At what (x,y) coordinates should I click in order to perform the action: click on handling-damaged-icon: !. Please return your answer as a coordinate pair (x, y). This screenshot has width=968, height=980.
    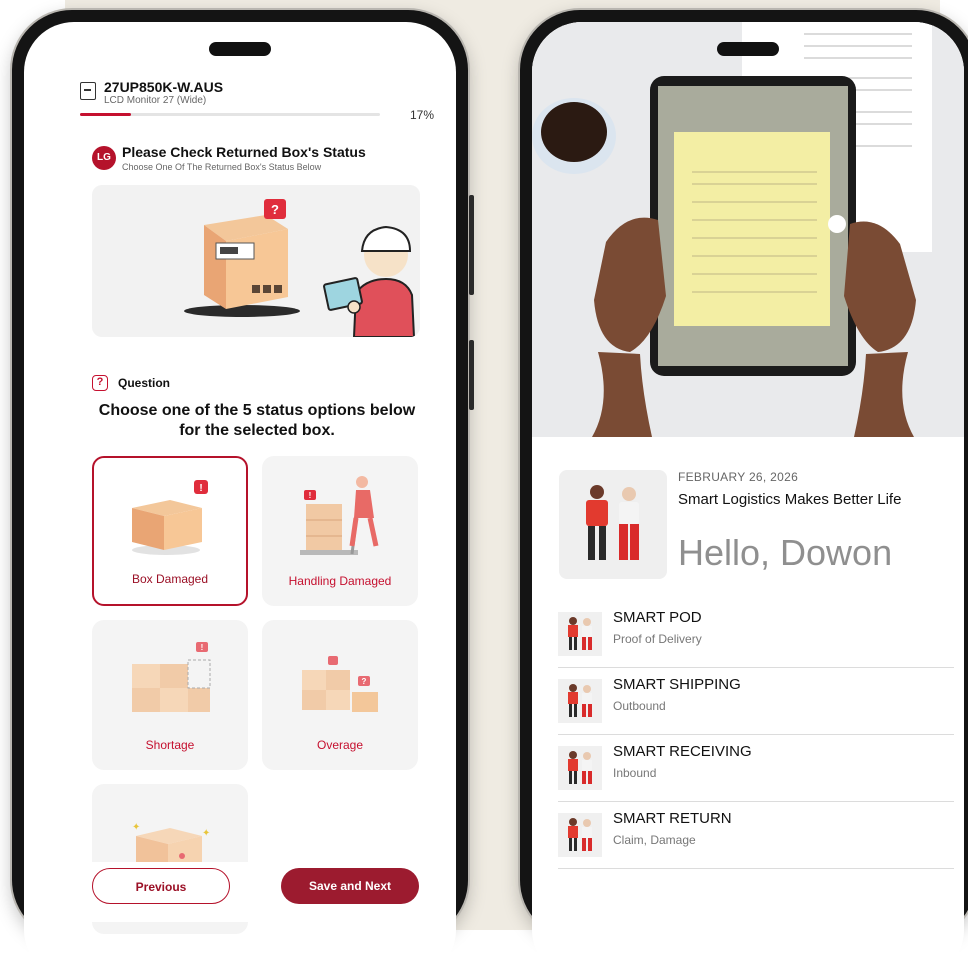
    Looking at the image, I should click on (339, 515).